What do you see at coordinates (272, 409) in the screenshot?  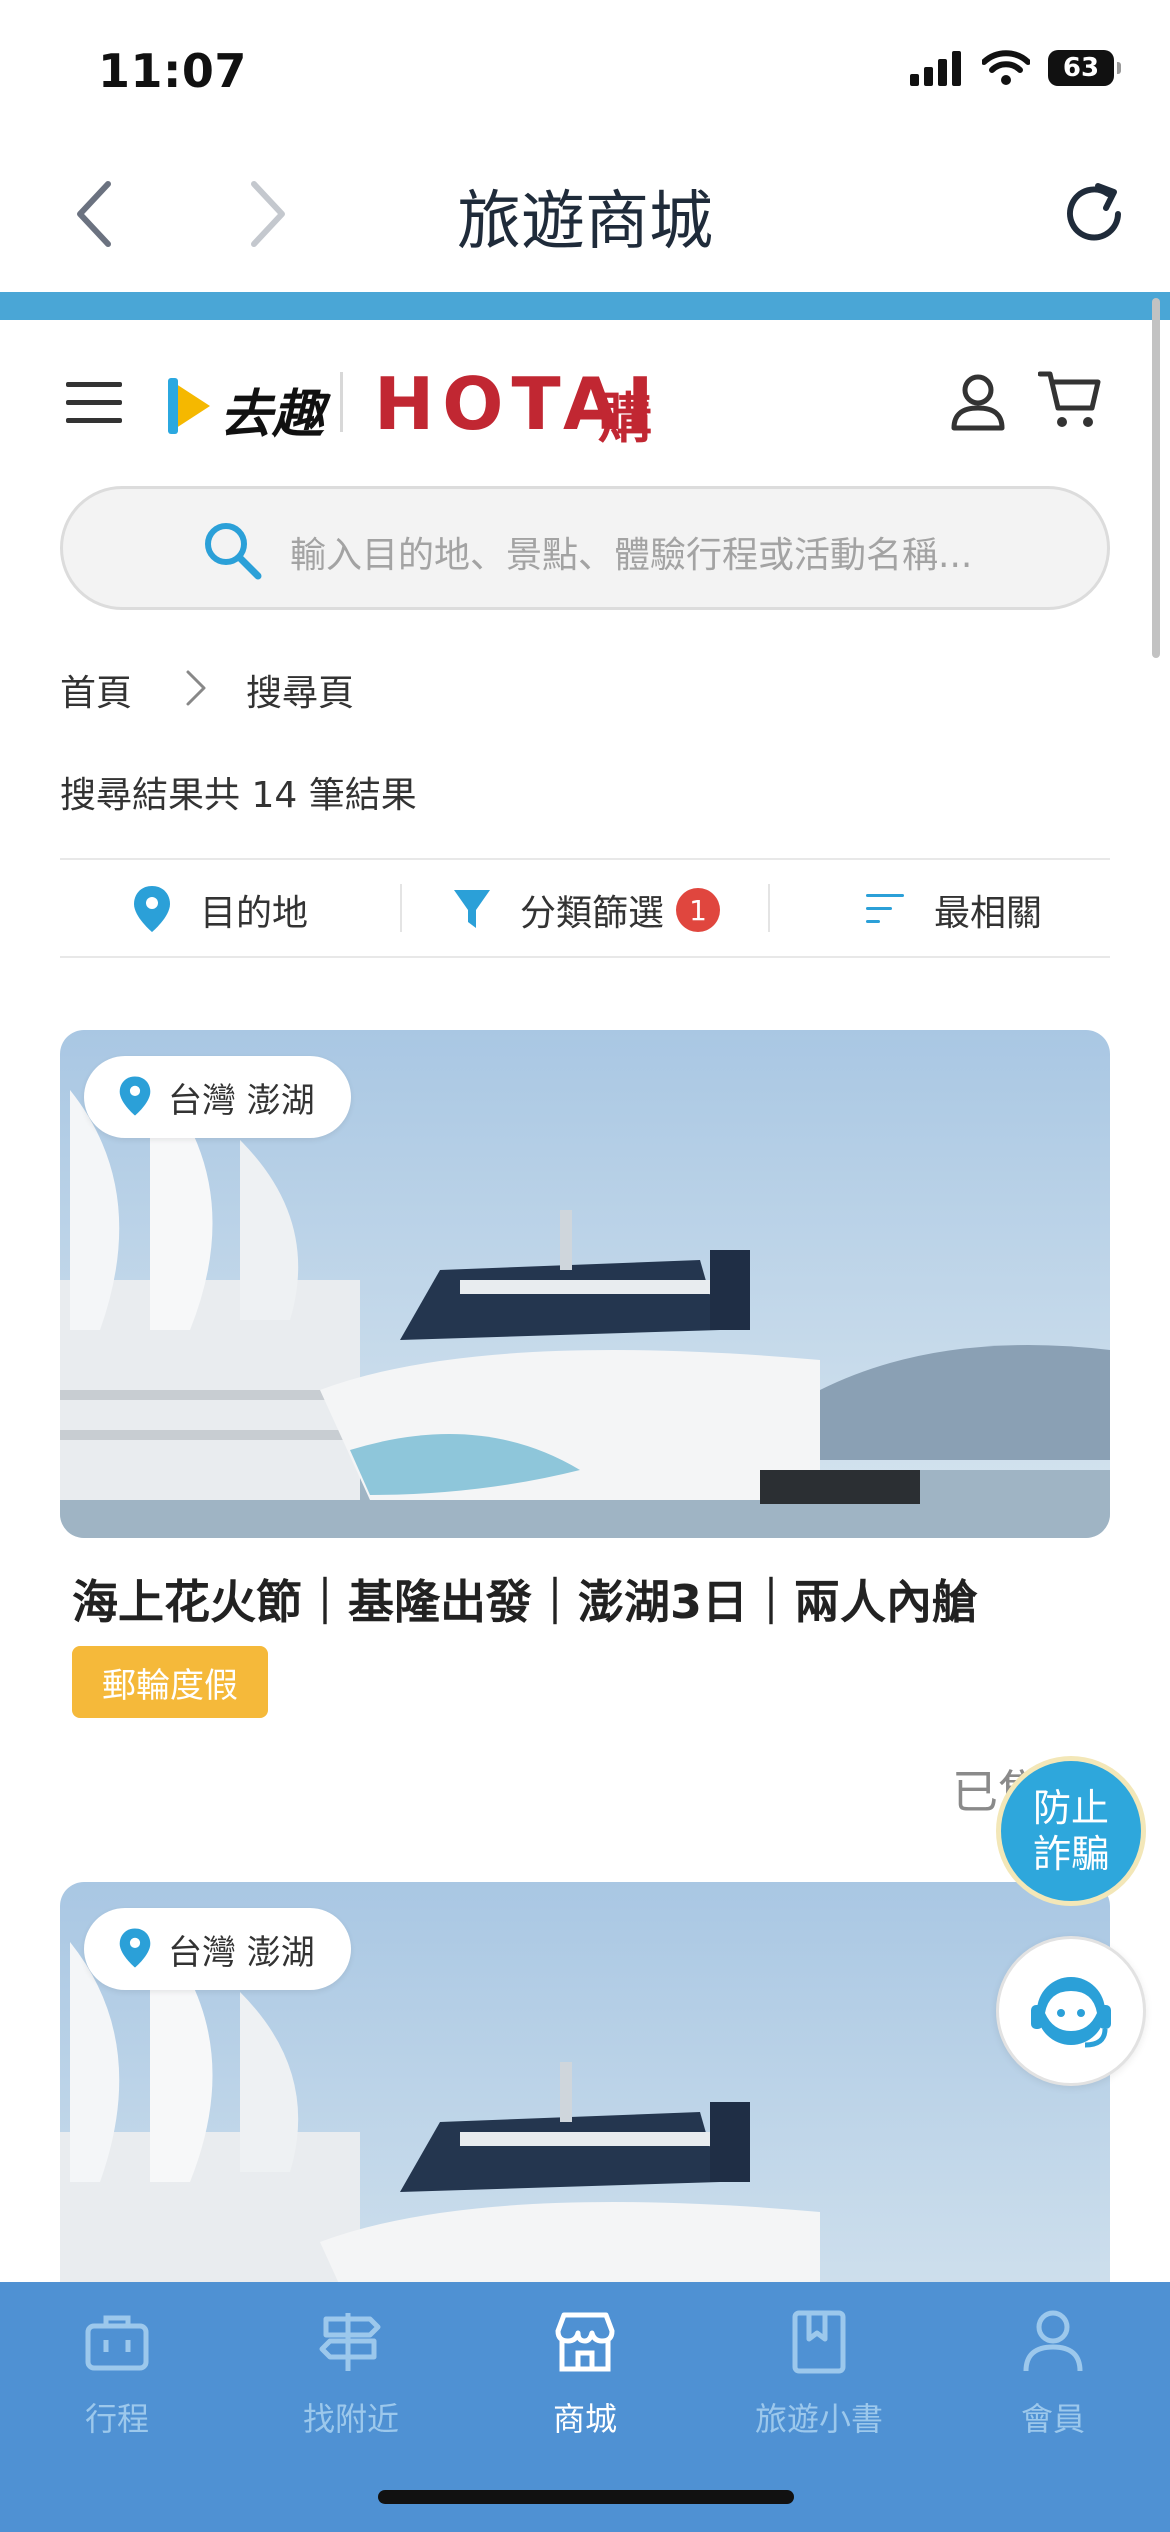 I see `logo-qq: 去趣` at bounding box center [272, 409].